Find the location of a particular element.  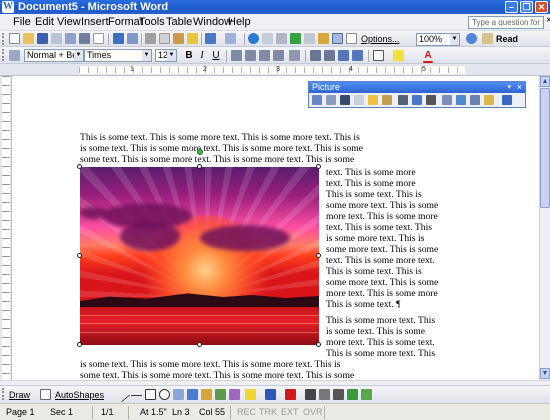

wordart-icon is located at coordinates (192, 394).